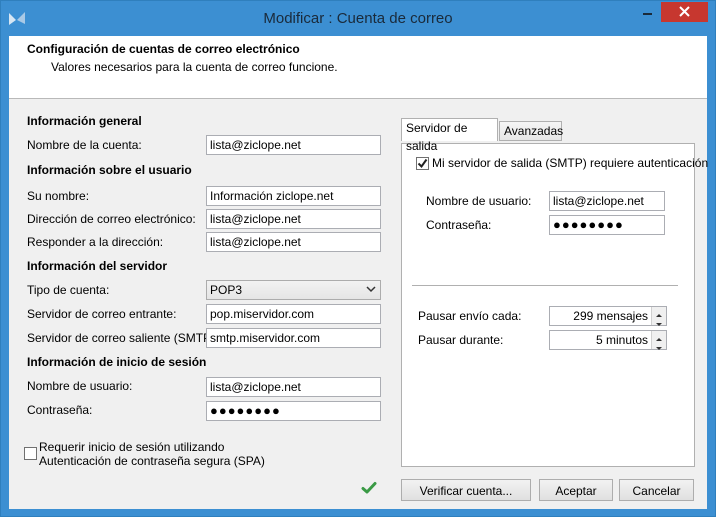  I want to click on title-bar: Modificar : Cuenta de correo, so click(358, 18).